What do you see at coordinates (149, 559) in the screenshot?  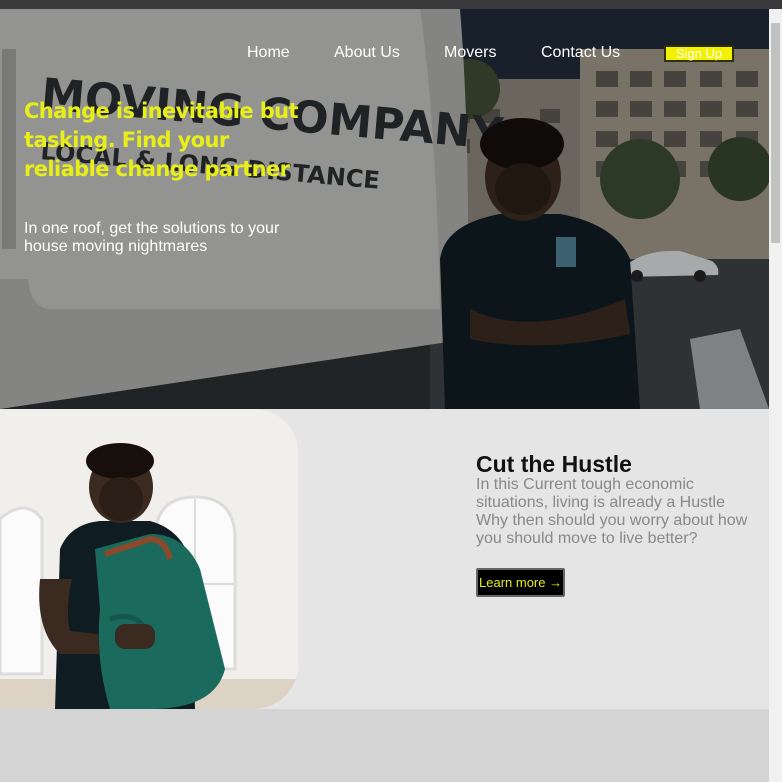 I see `mover-carrying-chair-image` at bounding box center [149, 559].